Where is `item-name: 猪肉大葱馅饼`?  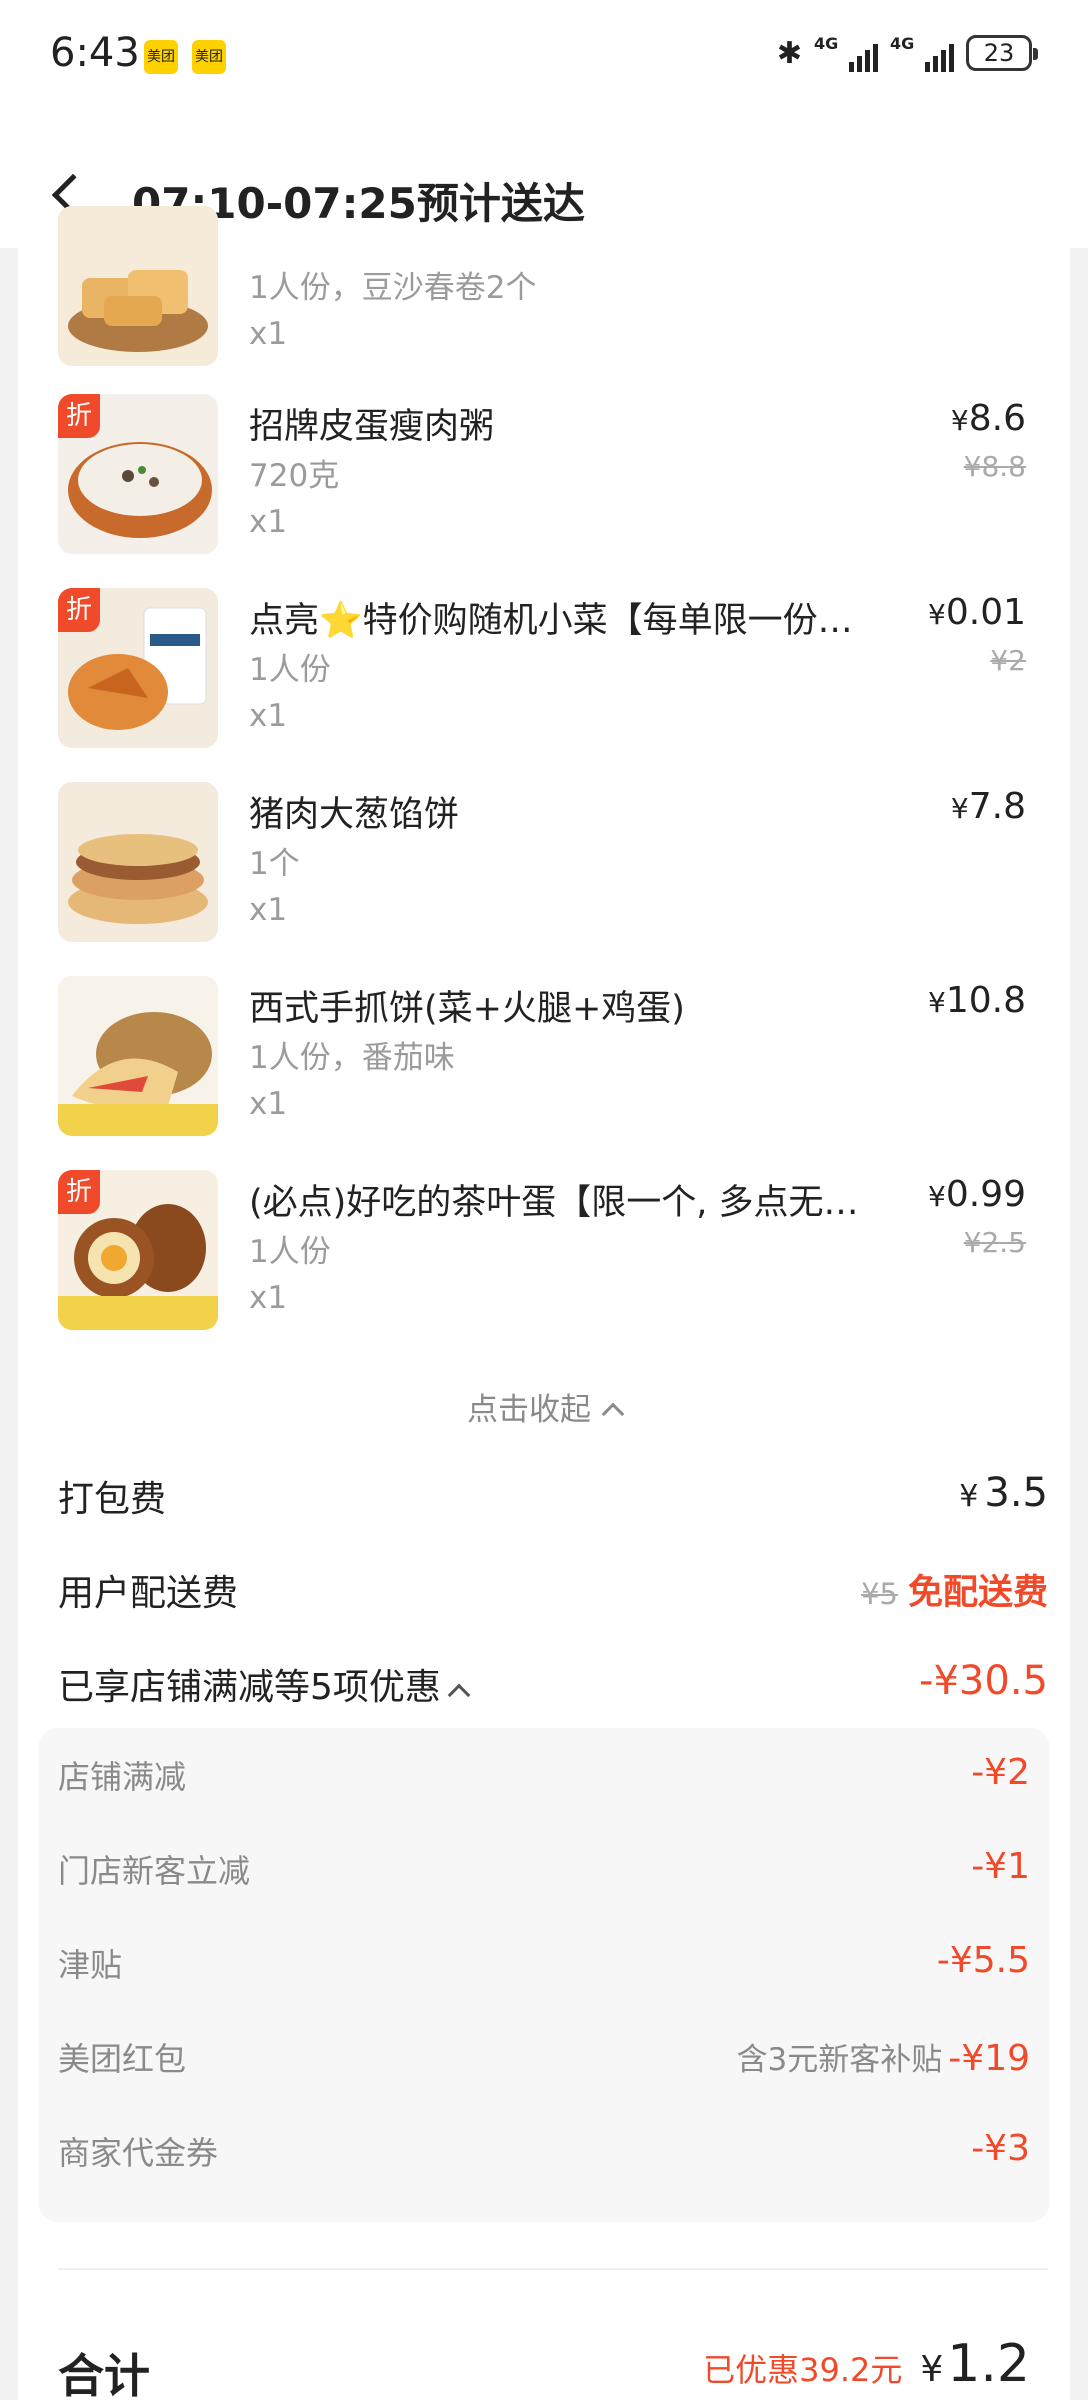 item-name: 猪肉大葱馅饼 is located at coordinates (354, 815).